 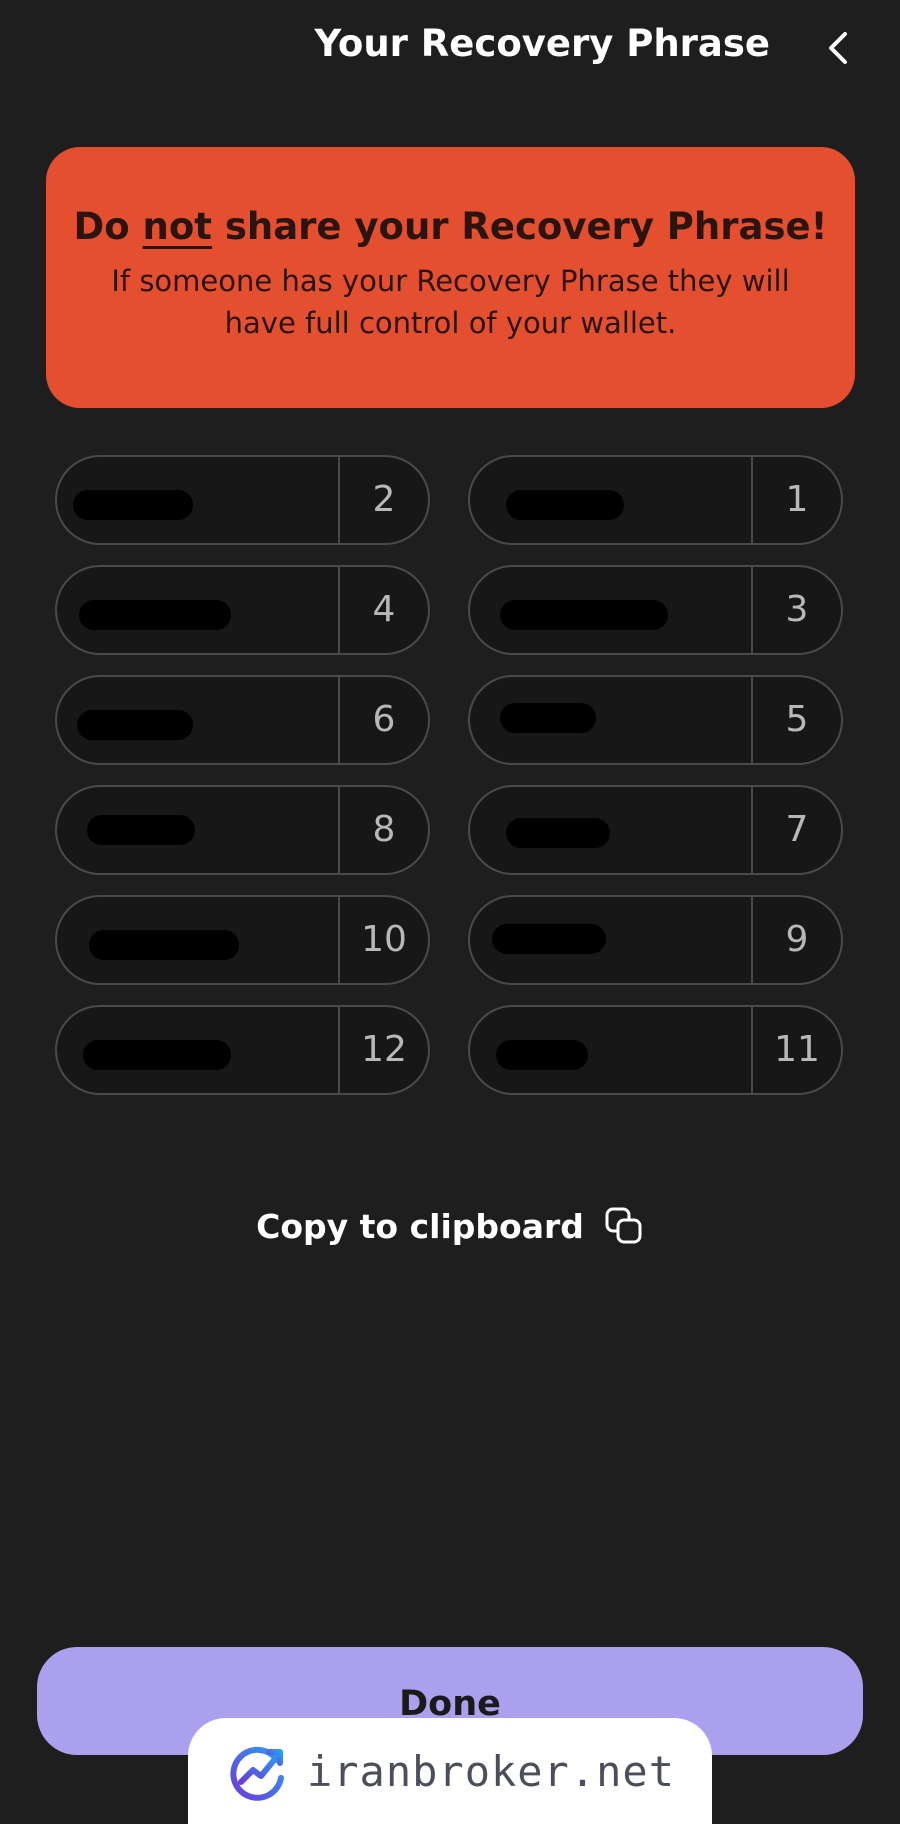 What do you see at coordinates (384, 499) in the screenshot?
I see `phrase-word-number: 2` at bounding box center [384, 499].